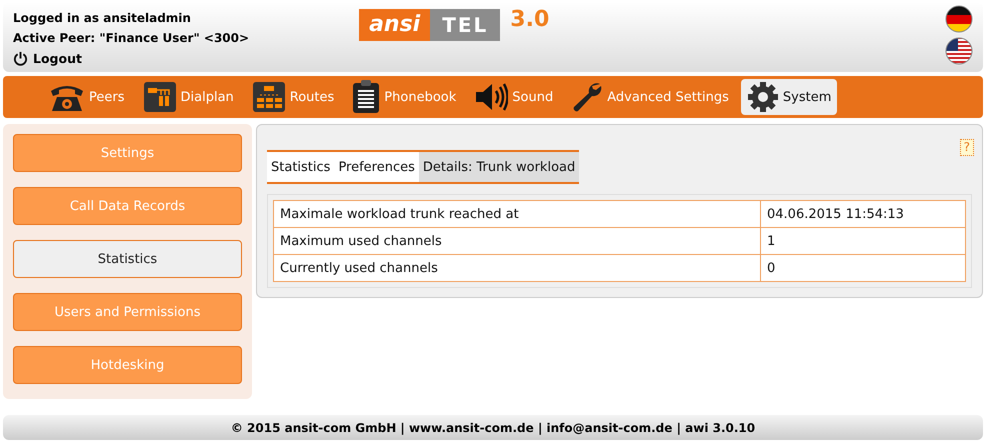 Image resolution: width=986 pixels, height=442 pixels. I want to click on nav-tab: Phonebook, so click(404, 97).